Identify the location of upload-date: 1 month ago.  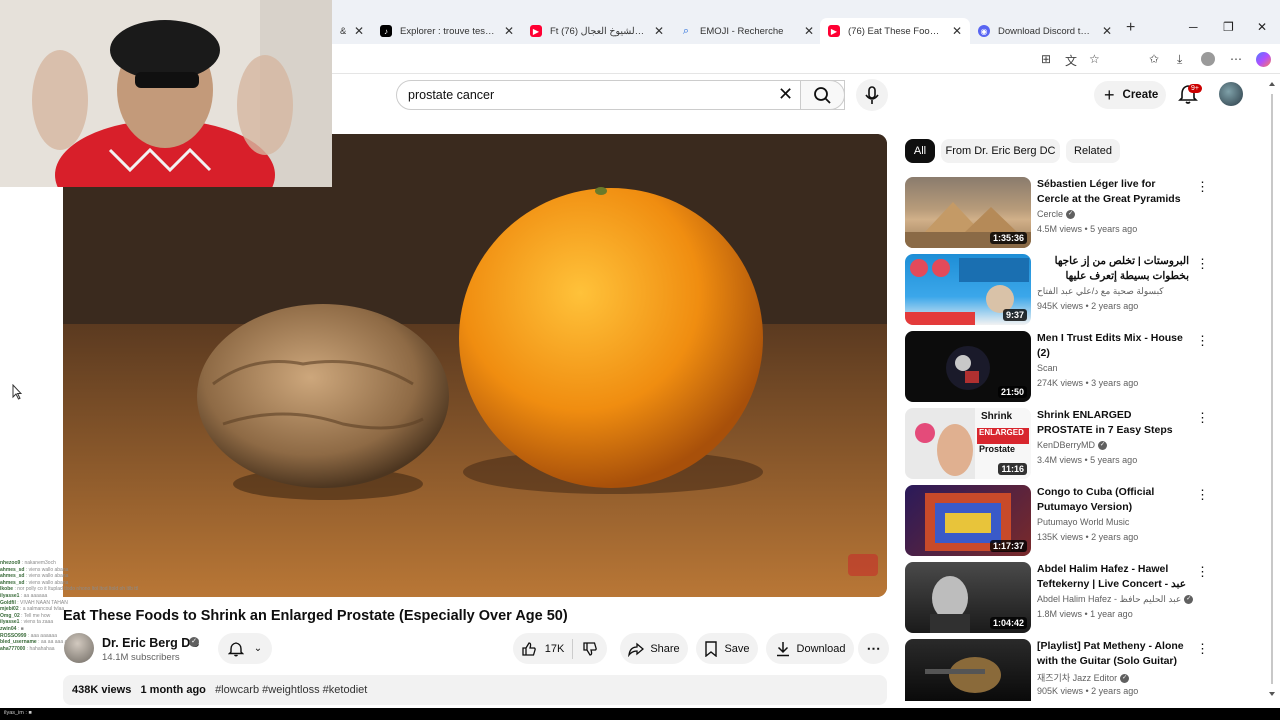
(173, 690).